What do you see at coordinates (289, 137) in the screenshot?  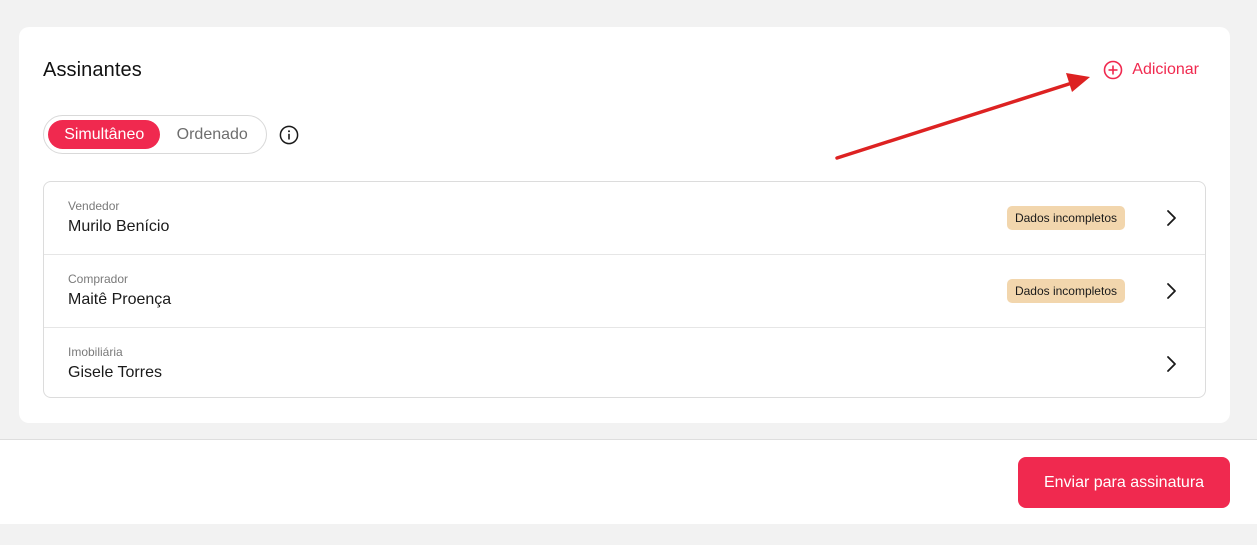 I see `info-circle-icon` at bounding box center [289, 137].